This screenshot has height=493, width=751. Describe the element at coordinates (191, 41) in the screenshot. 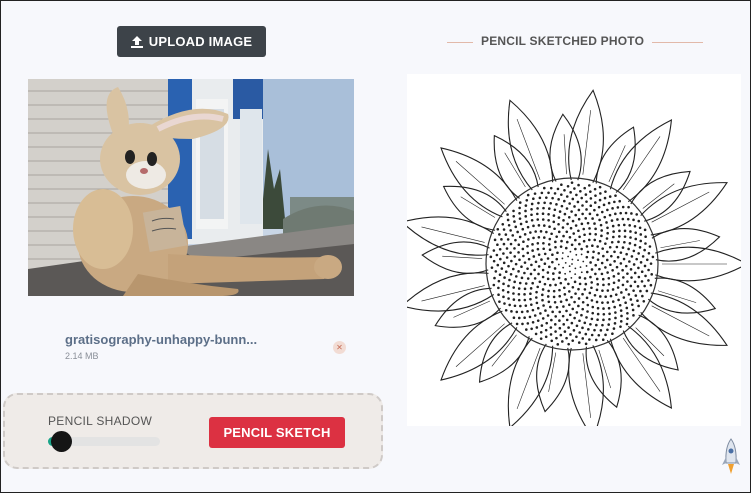

I see `upload-image-button: UPLOAD IMAGE` at that location.